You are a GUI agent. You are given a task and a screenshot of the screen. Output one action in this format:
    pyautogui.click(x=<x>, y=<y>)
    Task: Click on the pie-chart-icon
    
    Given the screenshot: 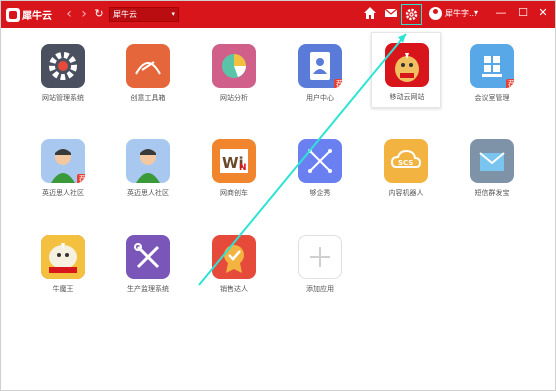 What is the action you would take?
    pyautogui.click(x=234, y=66)
    